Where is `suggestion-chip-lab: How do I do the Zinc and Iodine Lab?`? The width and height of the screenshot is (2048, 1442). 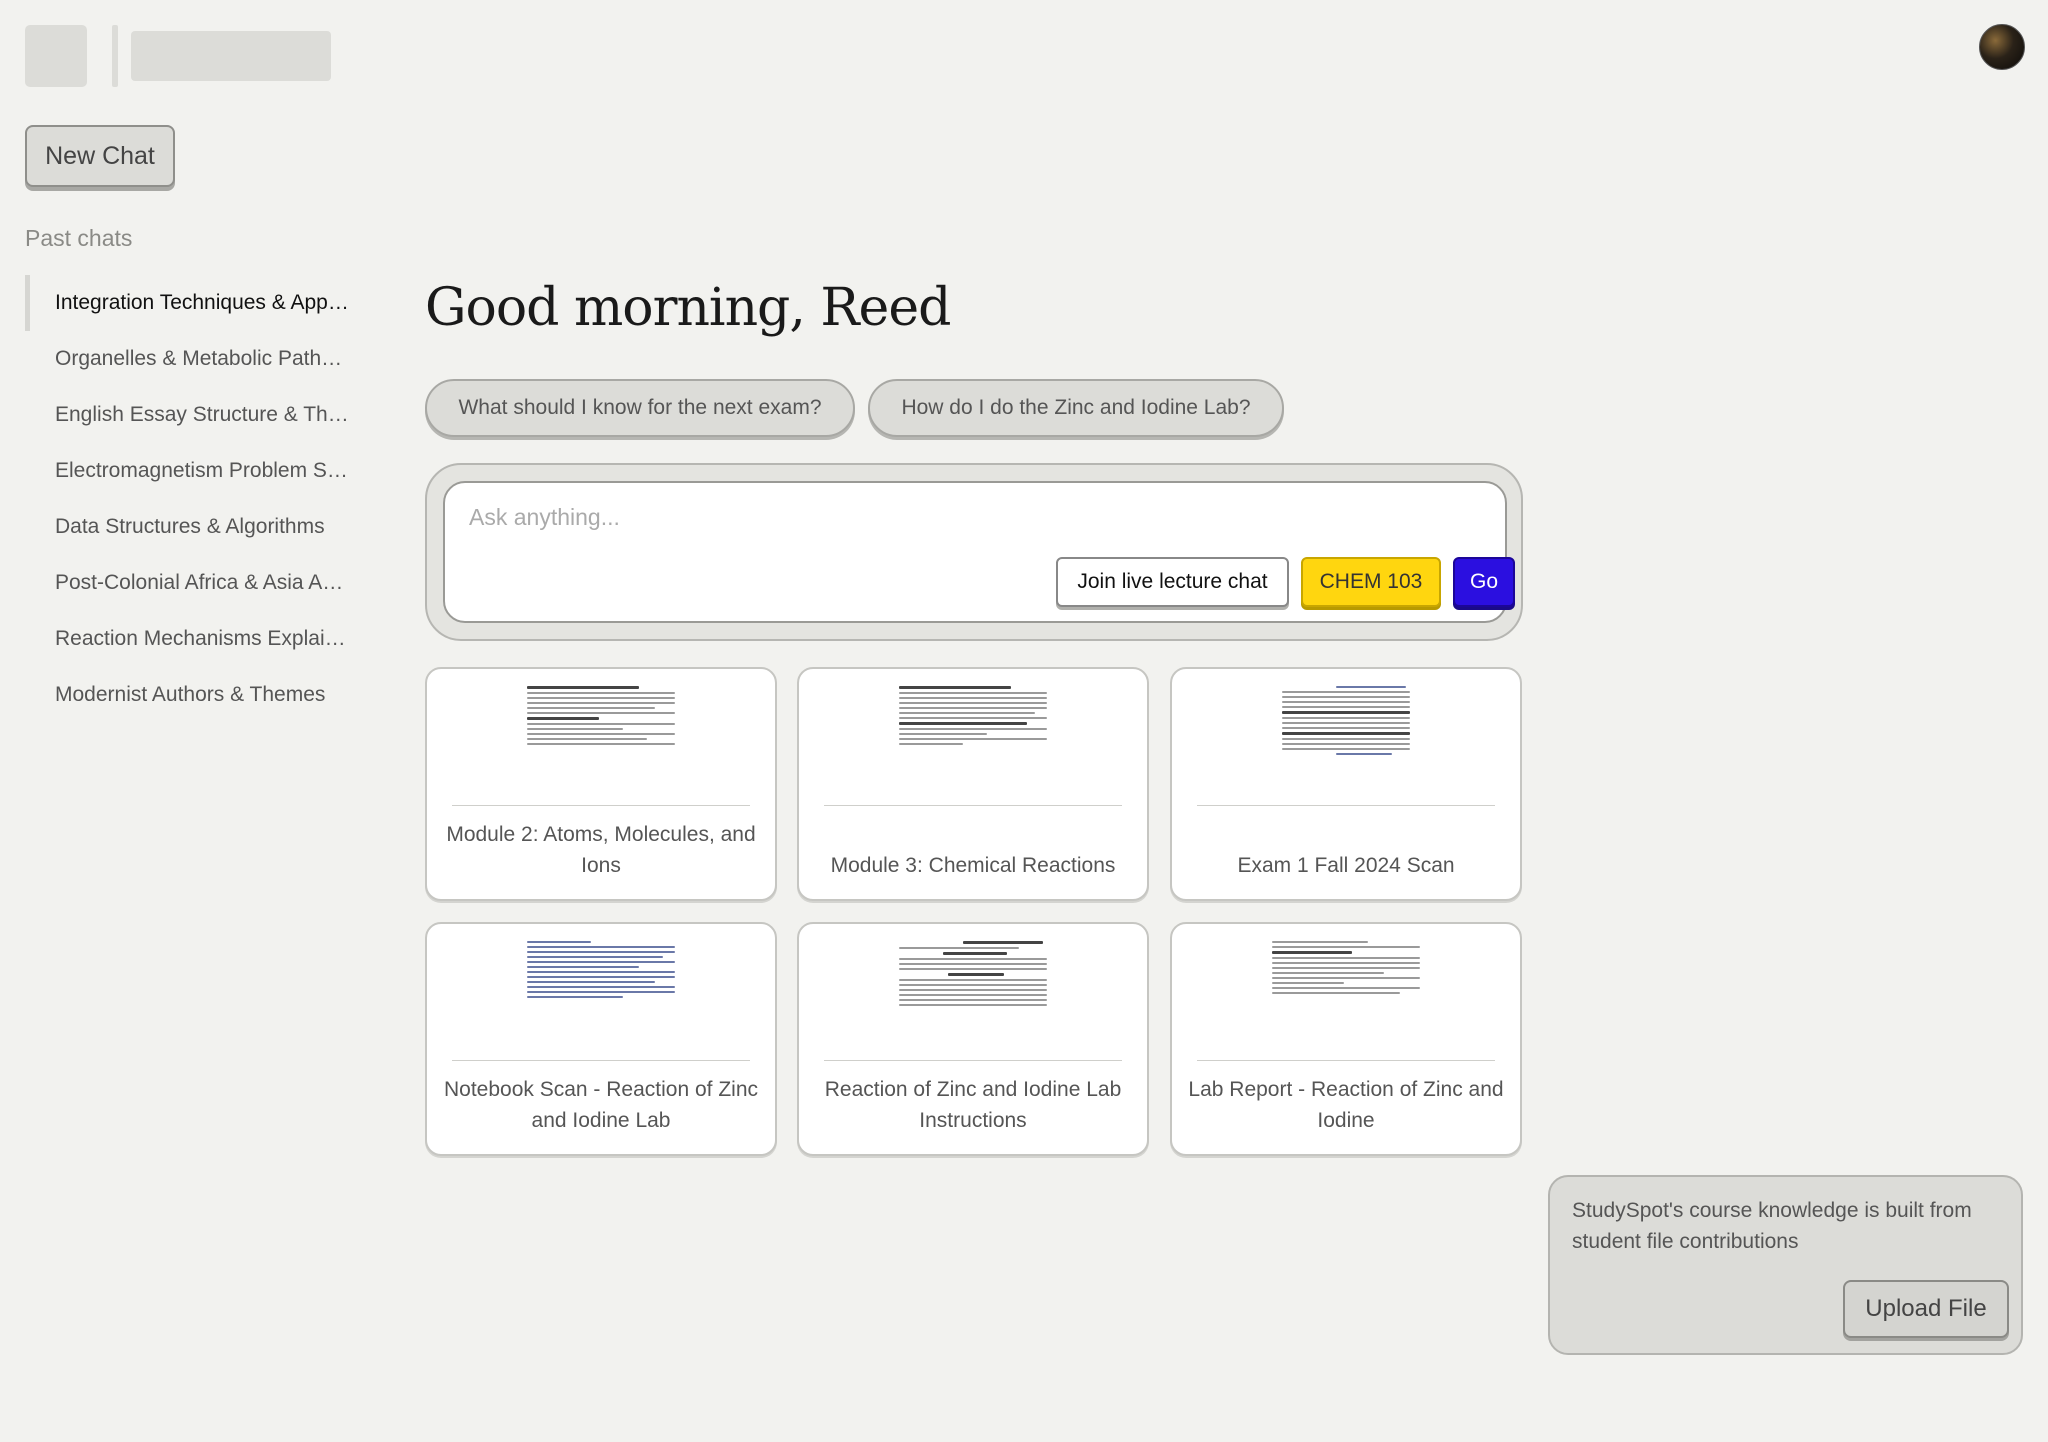 suggestion-chip-lab: How do I do the Zinc and Iodine Lab? is located at coordinates (1076, 408).